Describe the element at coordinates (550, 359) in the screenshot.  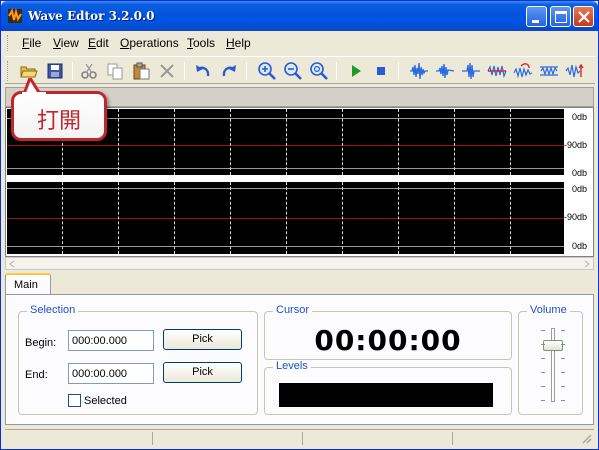
I see `volume-group: Volume` at that location.